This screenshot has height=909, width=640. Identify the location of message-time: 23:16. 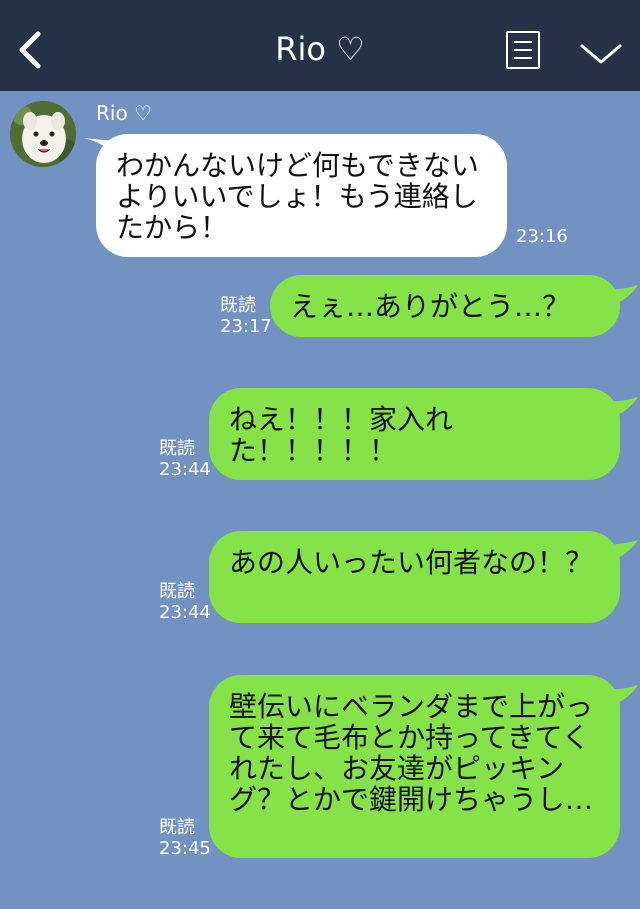
(542, 236).